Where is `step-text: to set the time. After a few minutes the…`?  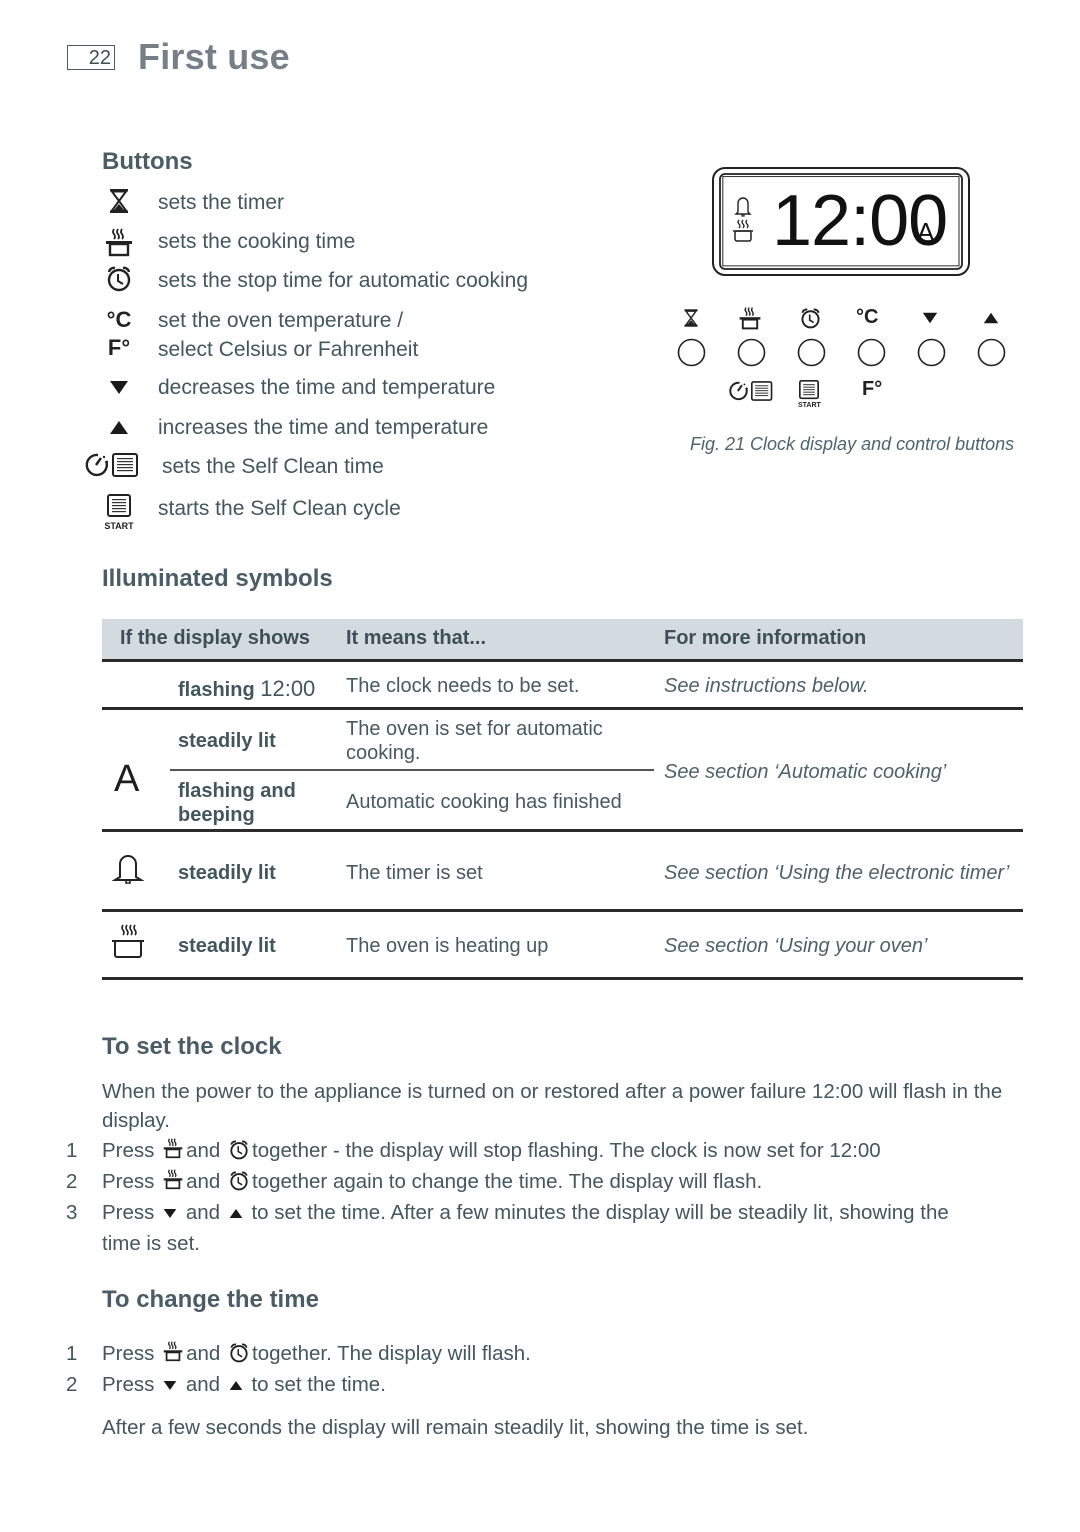
step-text: to set the time. After a few minutes the… is located at coordinates (600, 1212).